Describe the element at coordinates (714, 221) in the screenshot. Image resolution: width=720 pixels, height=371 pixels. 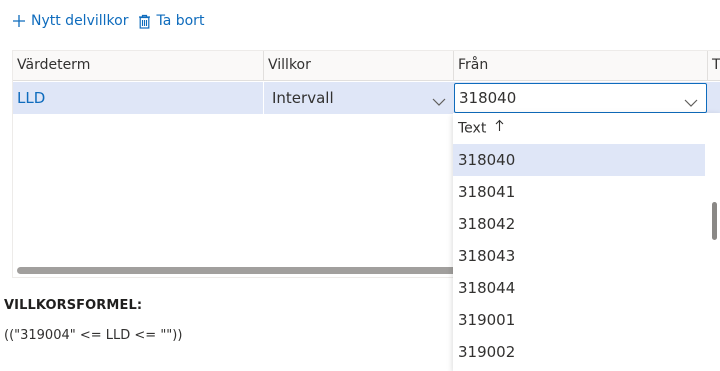
I see `vertical-scrollbar` at that location.